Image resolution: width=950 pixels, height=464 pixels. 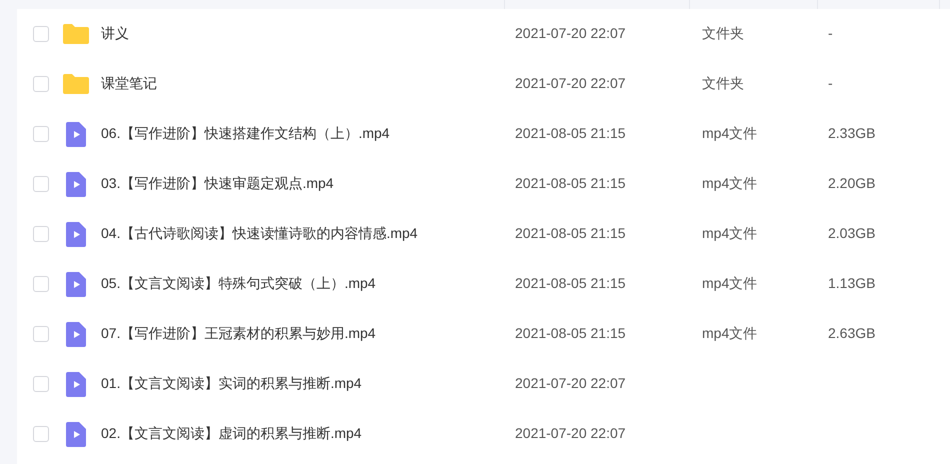 I want to click on file-name: 02.【文言文阅读】虚词的积累与推断.mp4, so click(x=231, y=433).